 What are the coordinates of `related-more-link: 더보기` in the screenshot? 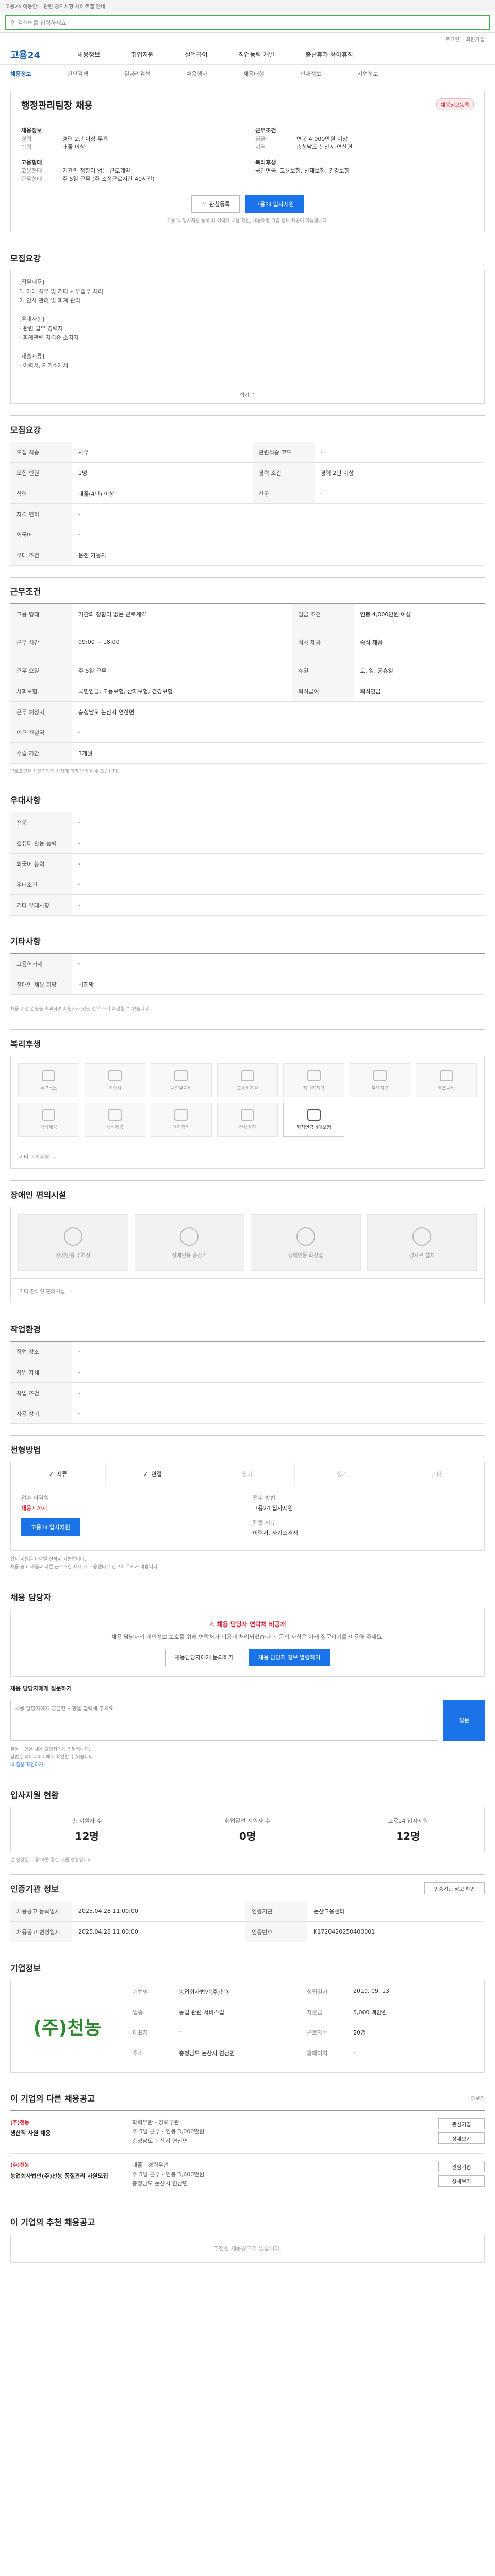 It's located at (478, 2098).